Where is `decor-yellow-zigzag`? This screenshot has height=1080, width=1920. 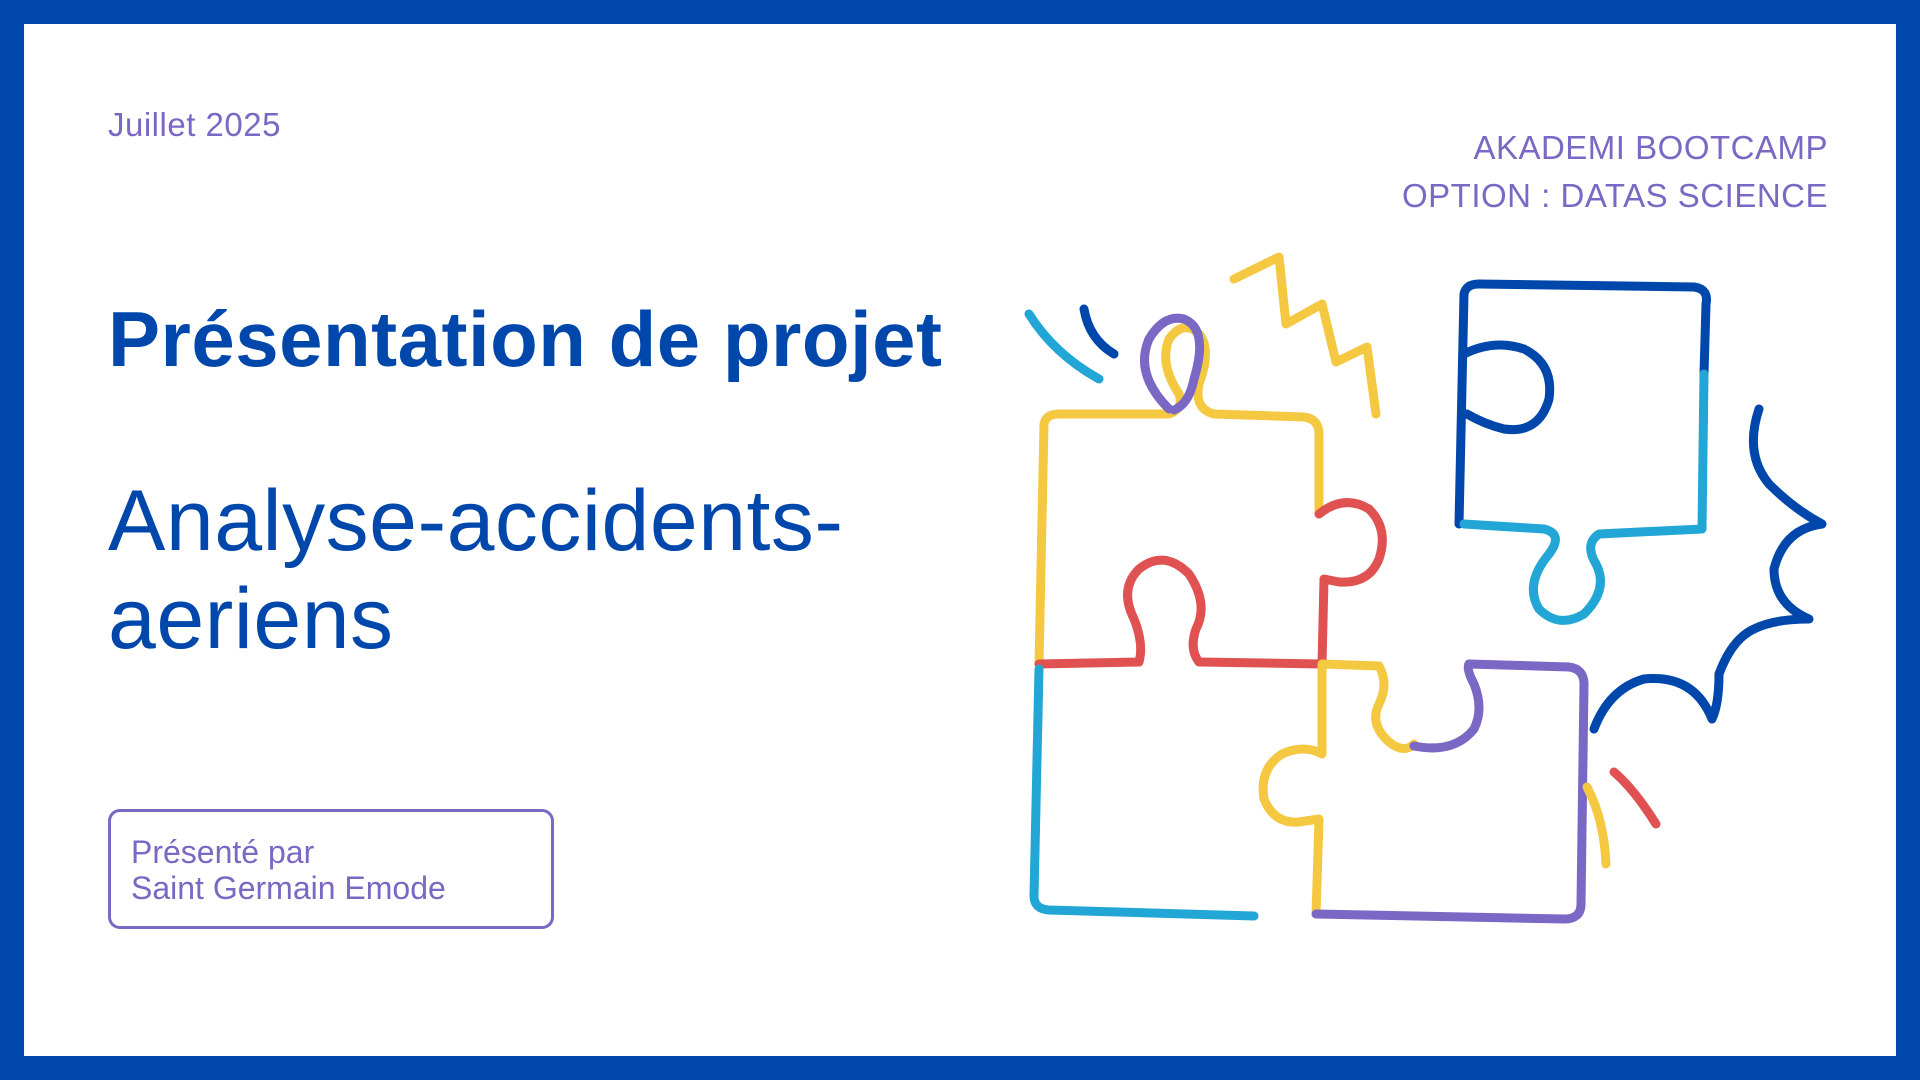
decor-yellow-zigzag is located at coordinates (1305, 335).